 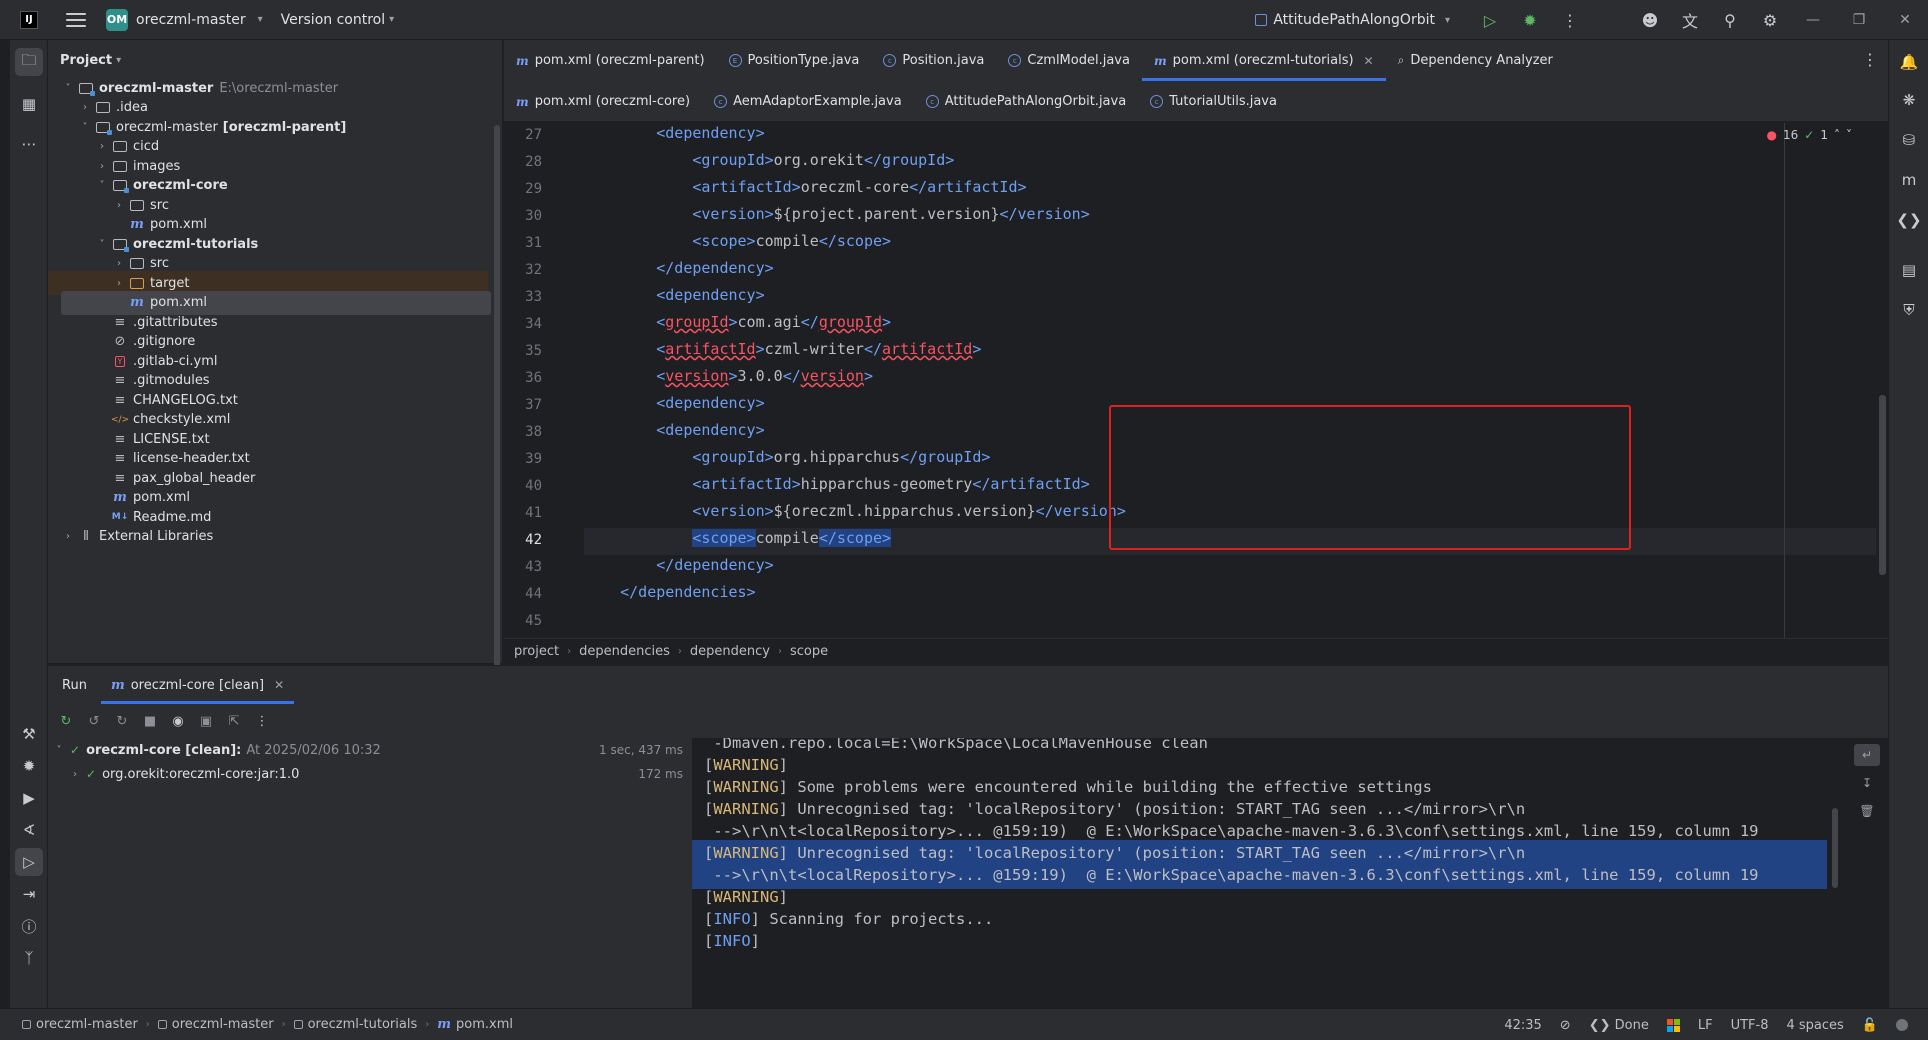 What do you see at coordinates (29, 104) in the screenshot?
I see `structure-tool-icon: ▦` at bounding box center [29, 104].